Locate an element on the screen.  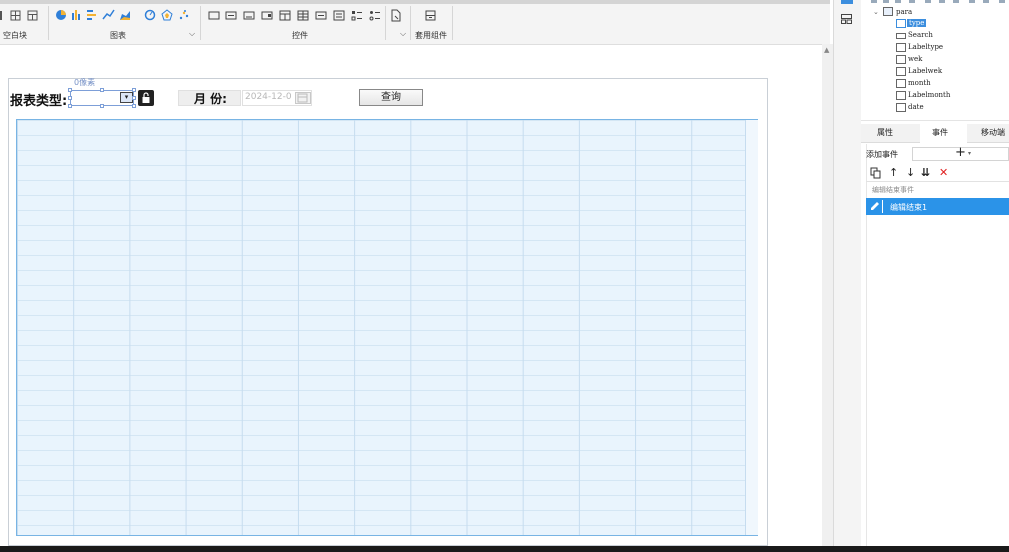
date-picker-button is located at coordinates (303, 98).